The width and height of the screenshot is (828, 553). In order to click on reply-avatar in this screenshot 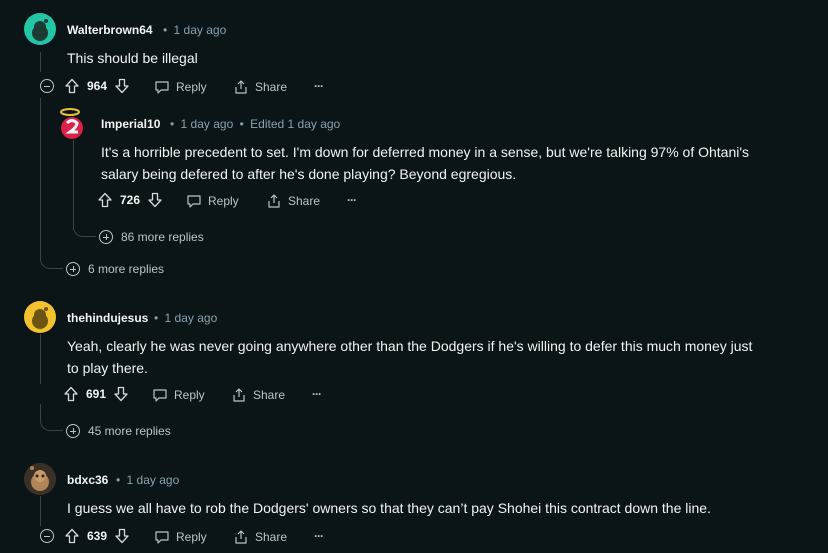, I will do `click(72, 123)`.